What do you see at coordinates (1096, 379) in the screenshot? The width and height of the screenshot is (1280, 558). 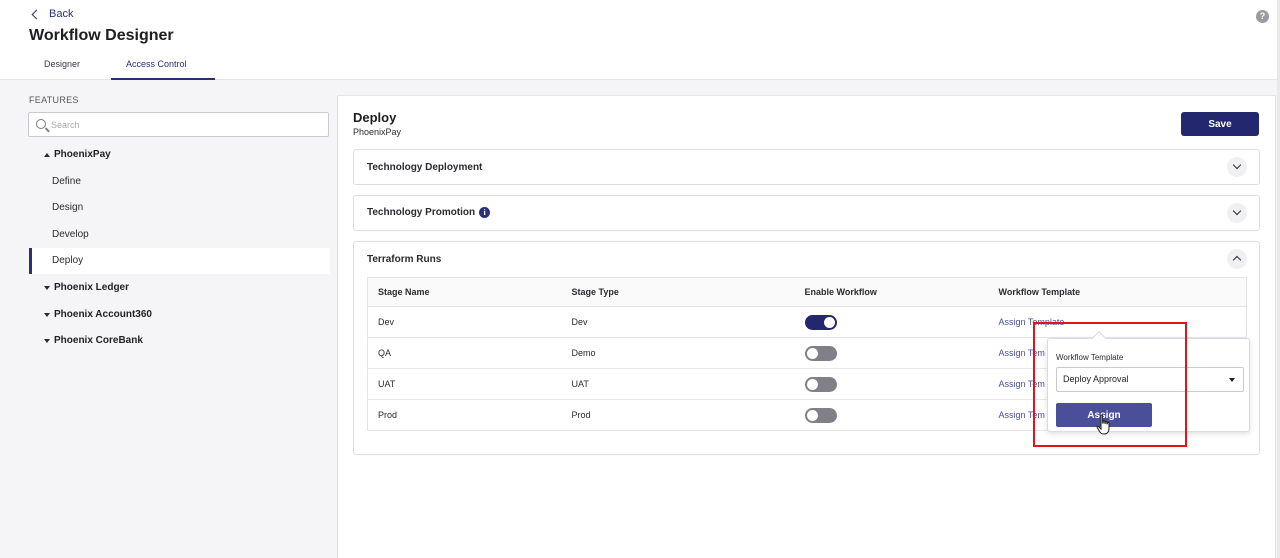 I see `selected-value: Deploy Approval` at bounding box center [1096, 379].